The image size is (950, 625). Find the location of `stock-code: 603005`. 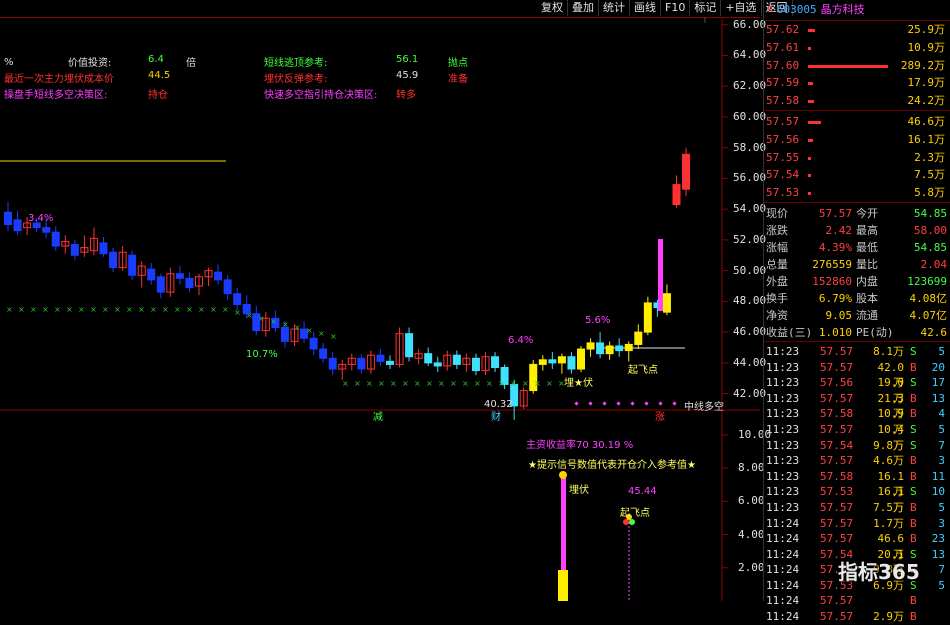

stock-code: 603005 is located at coordinates (797, 9).